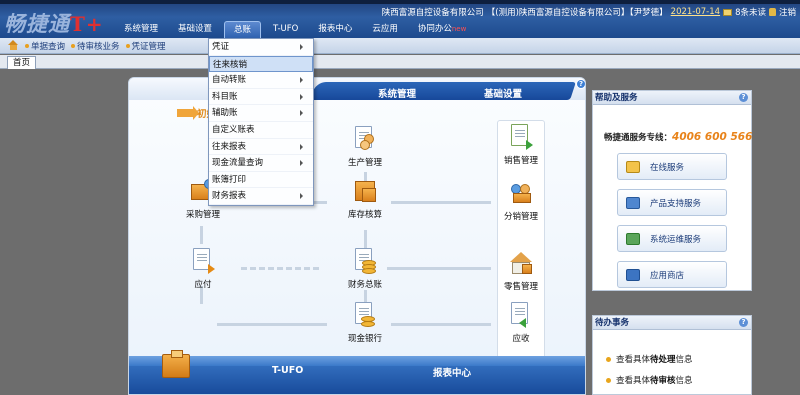 The height and width of the screenshot is (395, 800). I want to click on cash-bank-icon, so click(365, 316).